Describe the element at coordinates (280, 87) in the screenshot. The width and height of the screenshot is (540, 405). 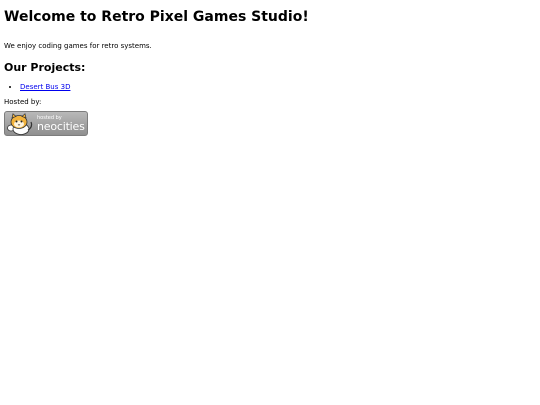
I see `list-item: Desert Bus 3D` at that location.